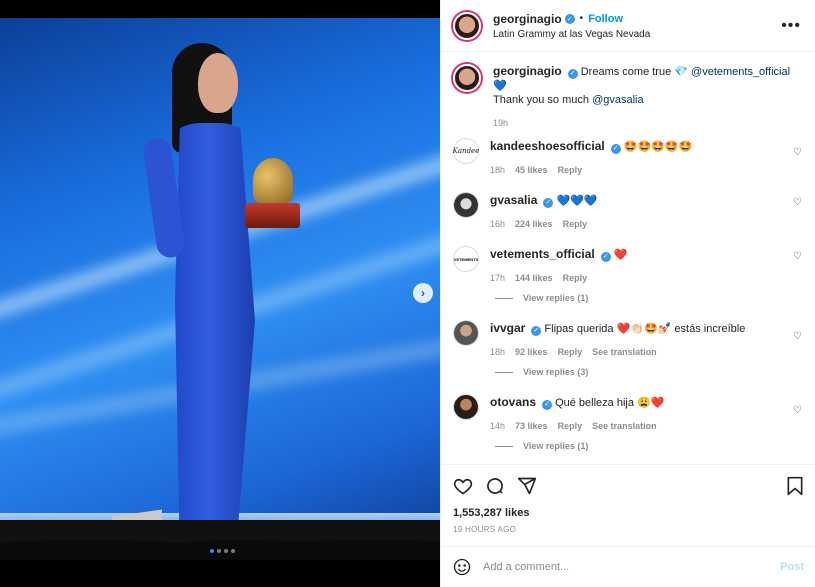  Describe the element at coordinates (628, 513) in the screenshot. I see `likes-count: 1,553,287 likes` at that location.